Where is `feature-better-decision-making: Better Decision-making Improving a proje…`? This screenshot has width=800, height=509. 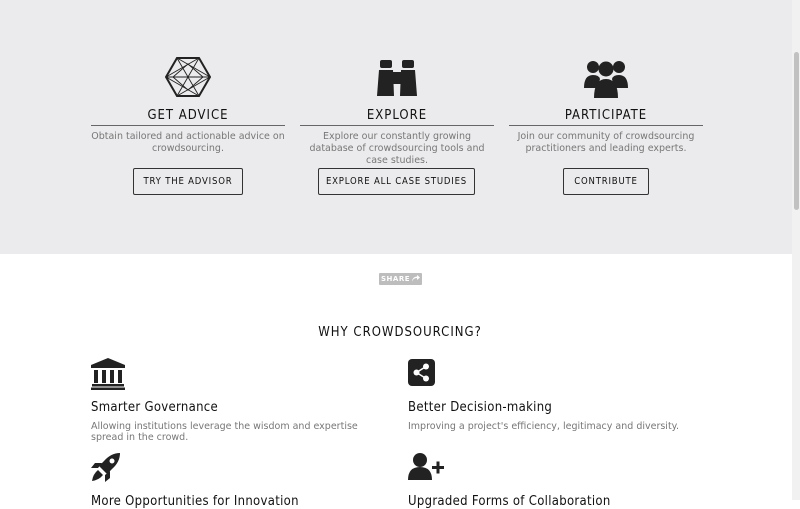 feature-better-decision-making: Better Decision-making Improving a proje… is located at coordinates (558, 395).